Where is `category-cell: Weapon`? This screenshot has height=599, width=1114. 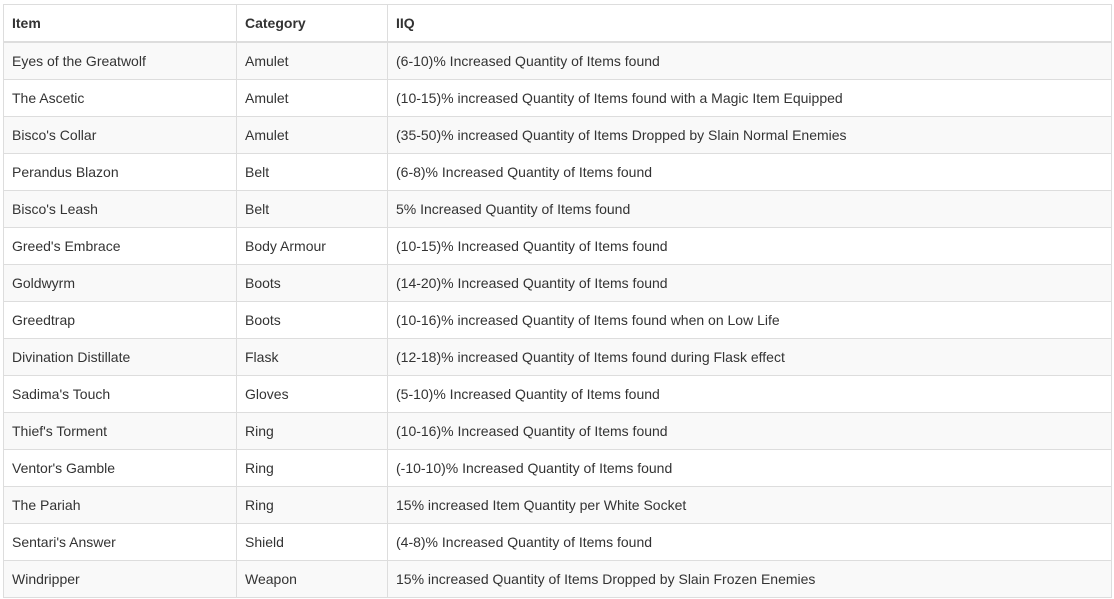
category-cell: Weapon is located at coordinates (312, 579).